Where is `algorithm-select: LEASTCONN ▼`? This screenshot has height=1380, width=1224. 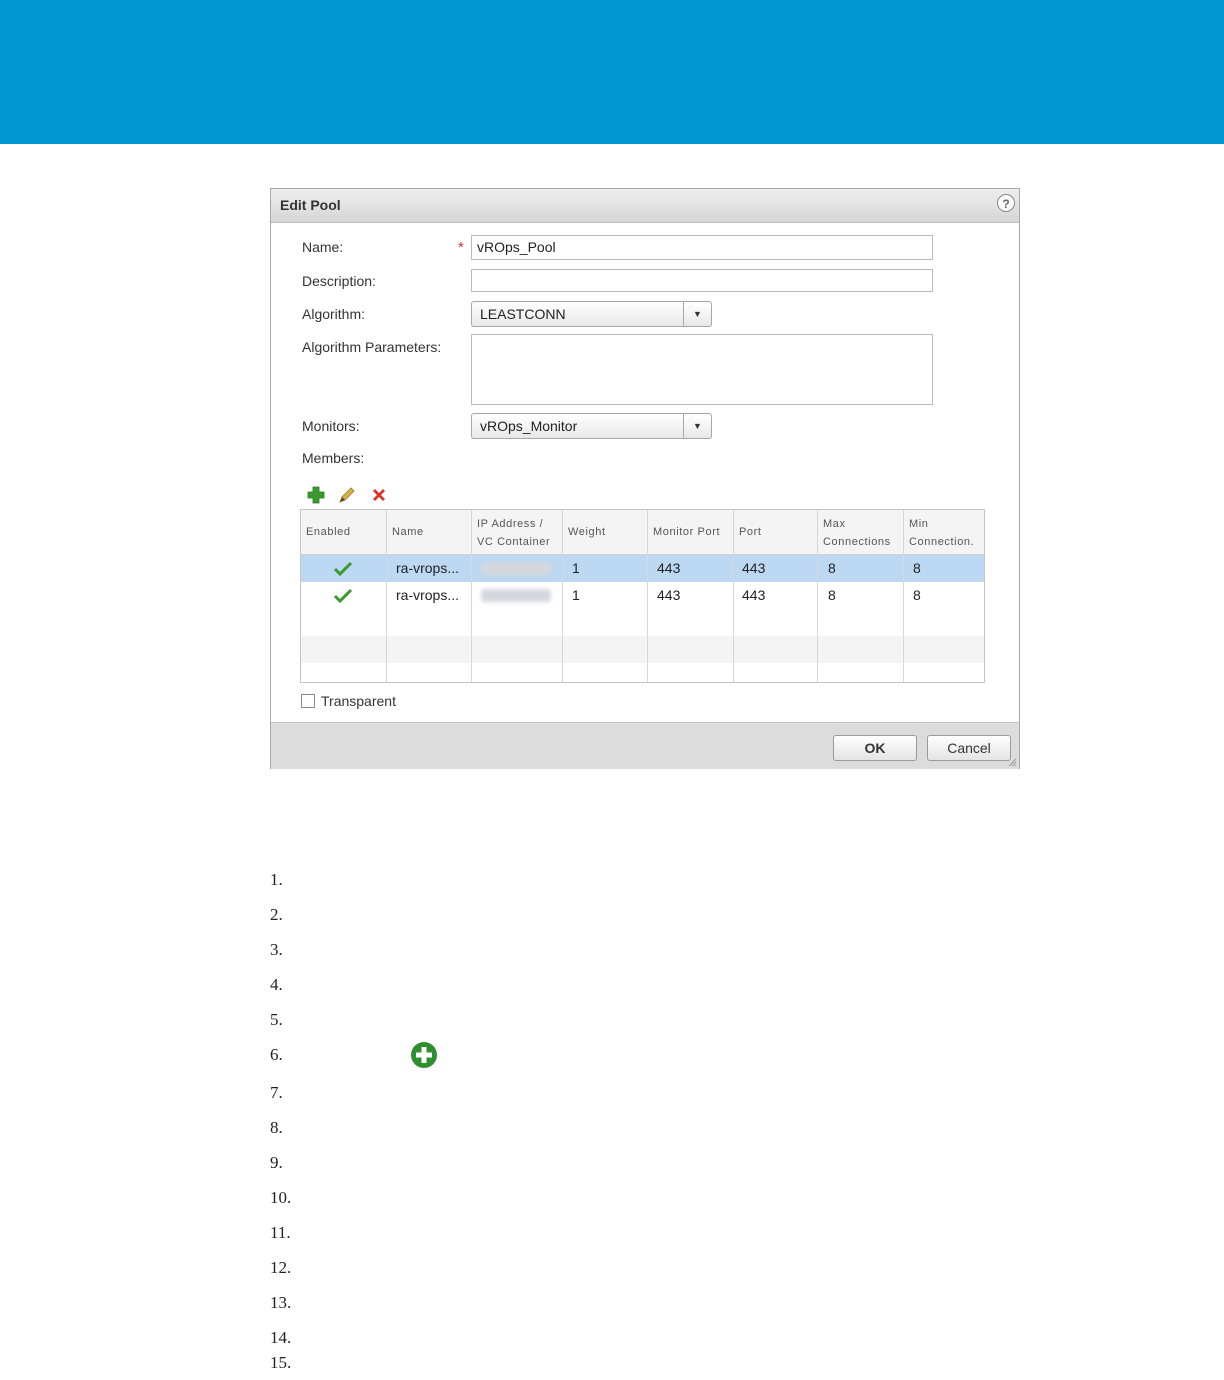
algorithm-select: LEASTCONN ▼ is located at coordinates (591, 314).